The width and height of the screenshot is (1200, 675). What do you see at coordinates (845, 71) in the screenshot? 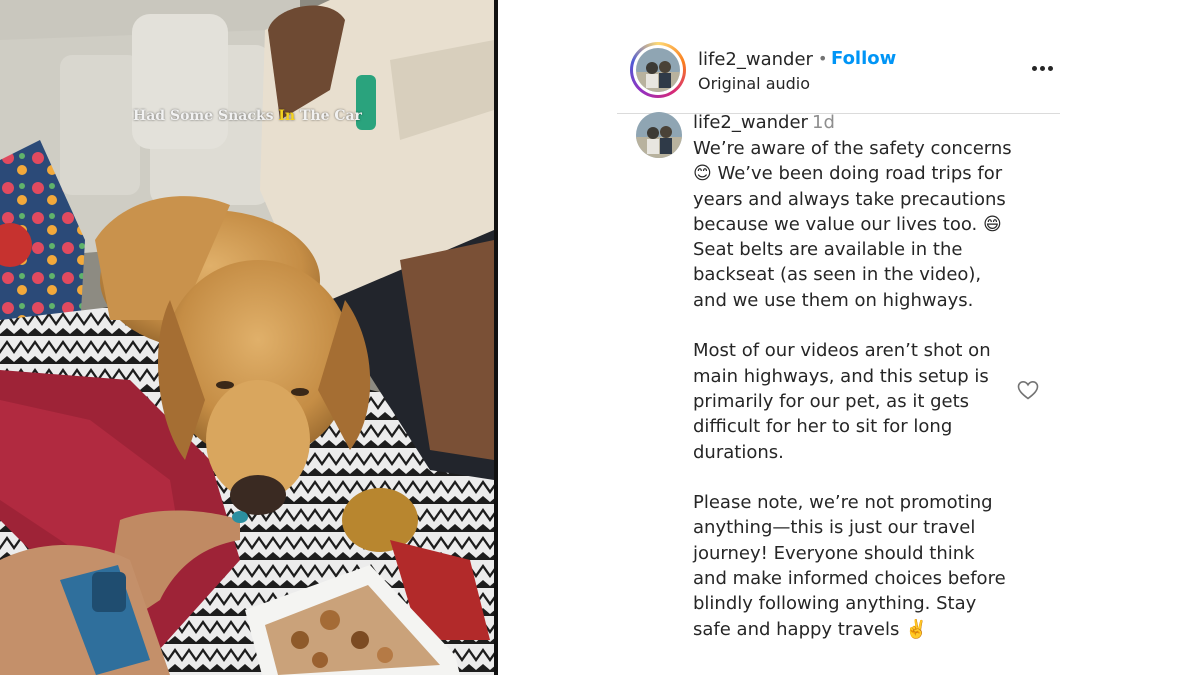
I see `post-header: life2_wander • Follow Original audio` at bounding box center [845, 71].